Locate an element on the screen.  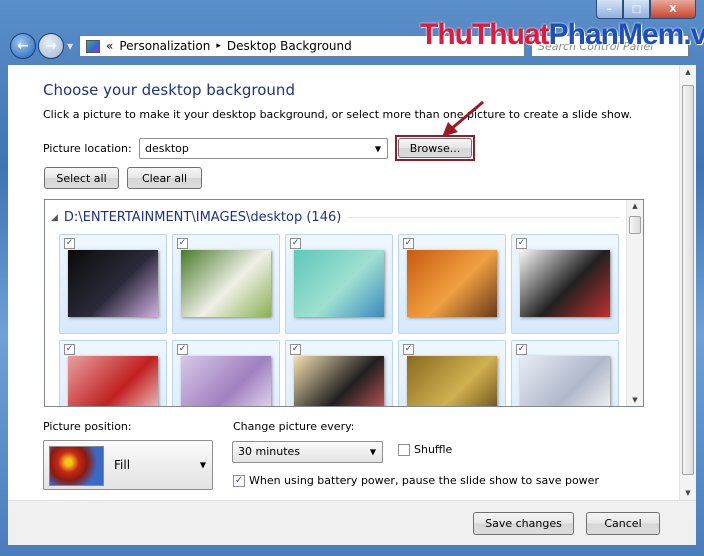
recent-pages-dropdown-icon: ▼ is located at coordinates (70, 46).